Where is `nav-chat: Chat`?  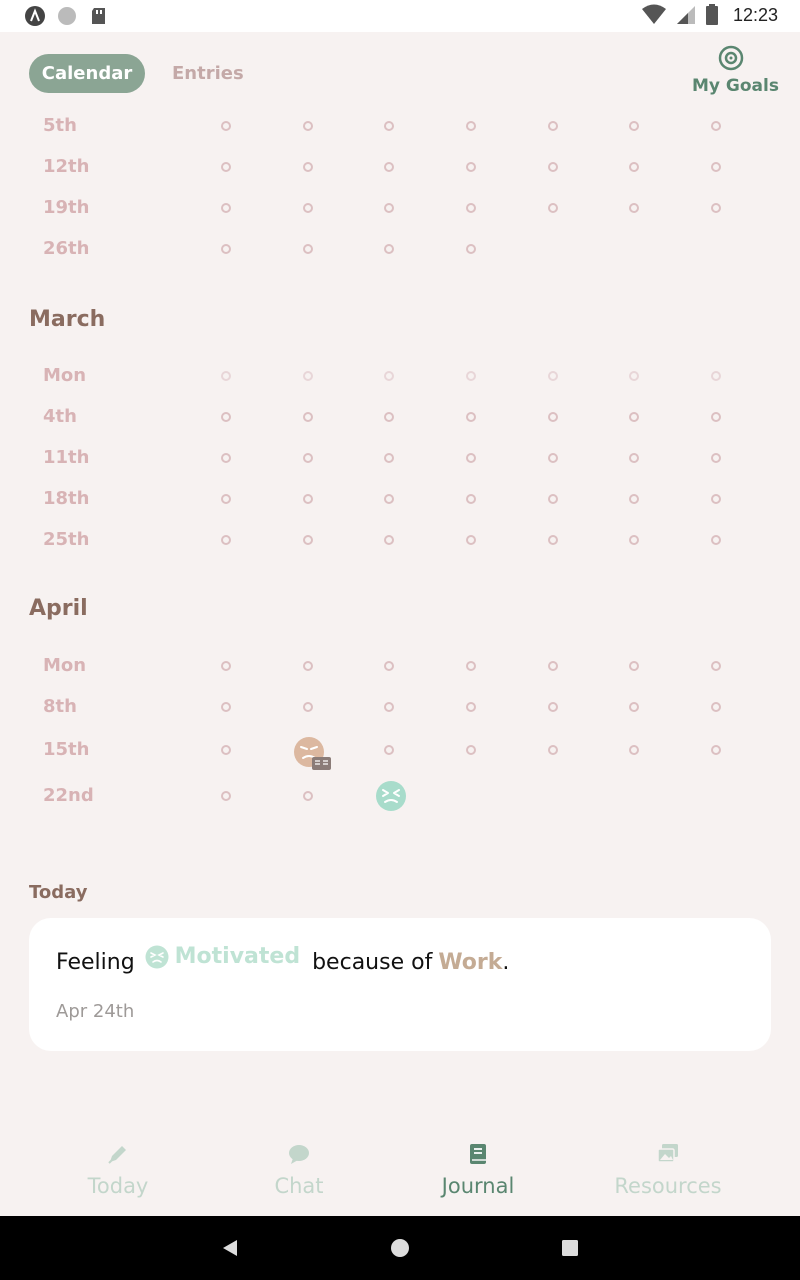 nav-chat: Chat is located at coordinates (299, 1170).